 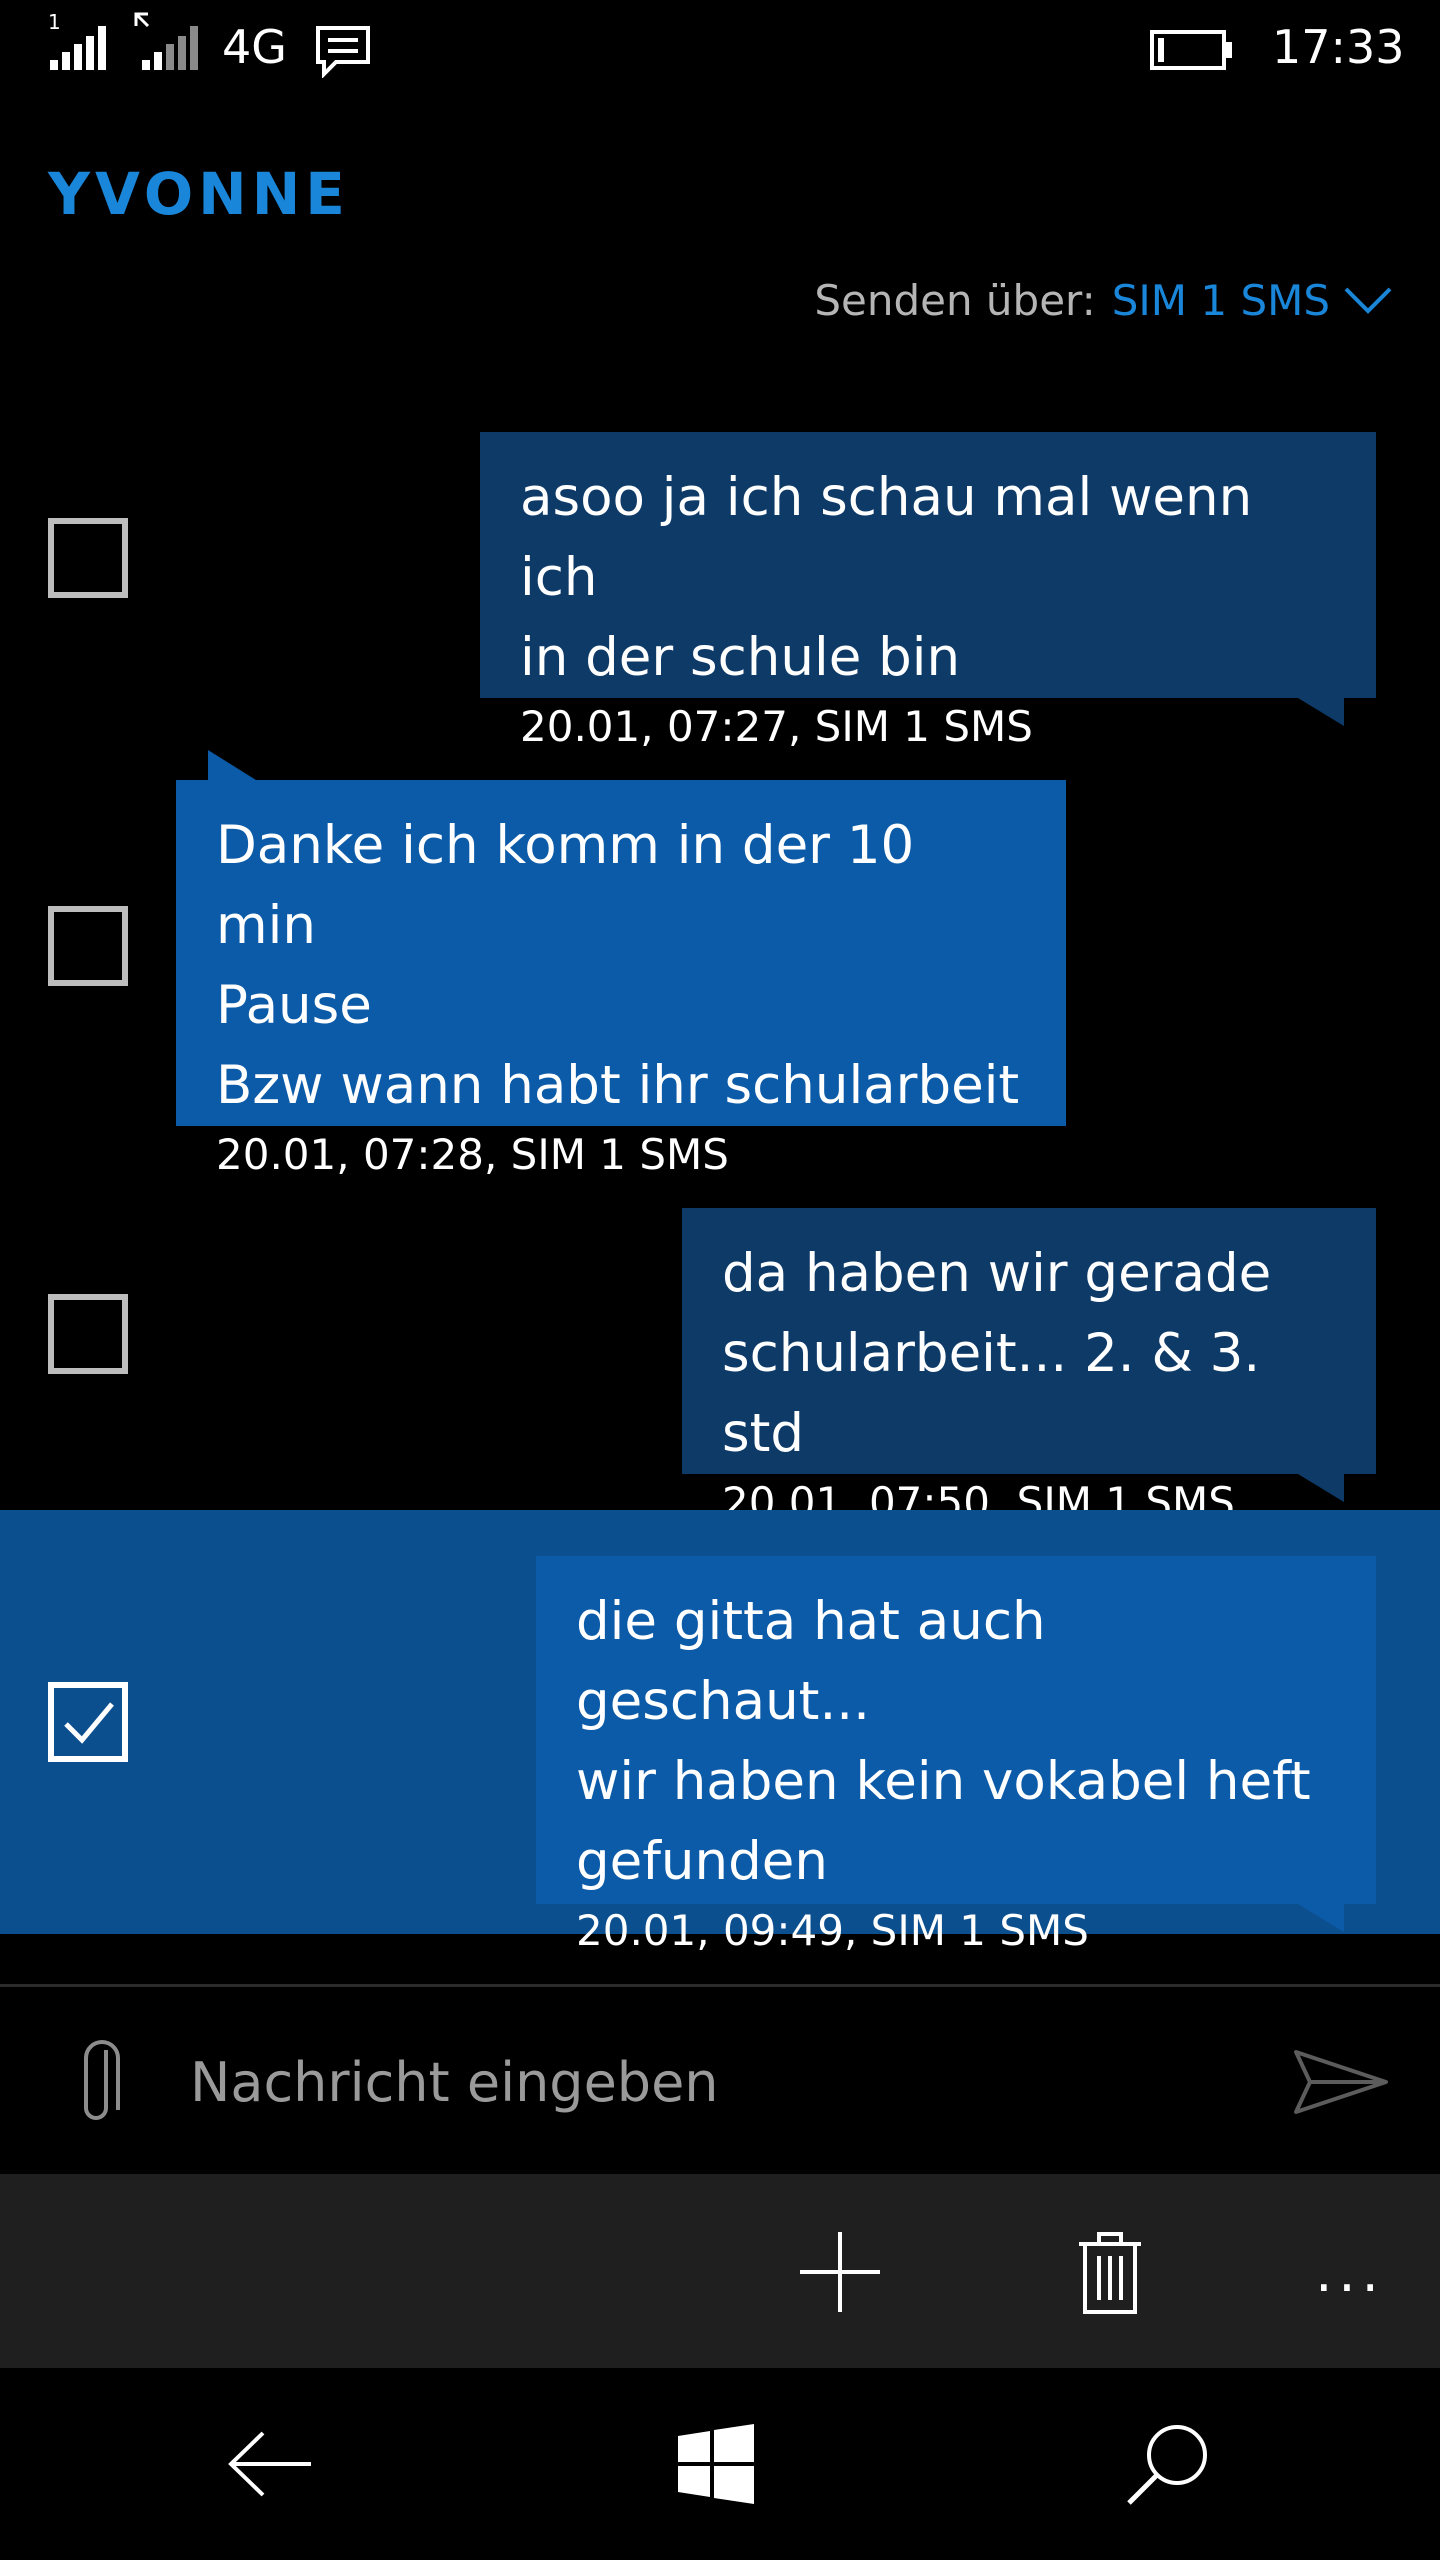 What do you see at coordinates (98, 2085) in the screenshot?
I see `attach-icon` at bounding box center [98, 2085].